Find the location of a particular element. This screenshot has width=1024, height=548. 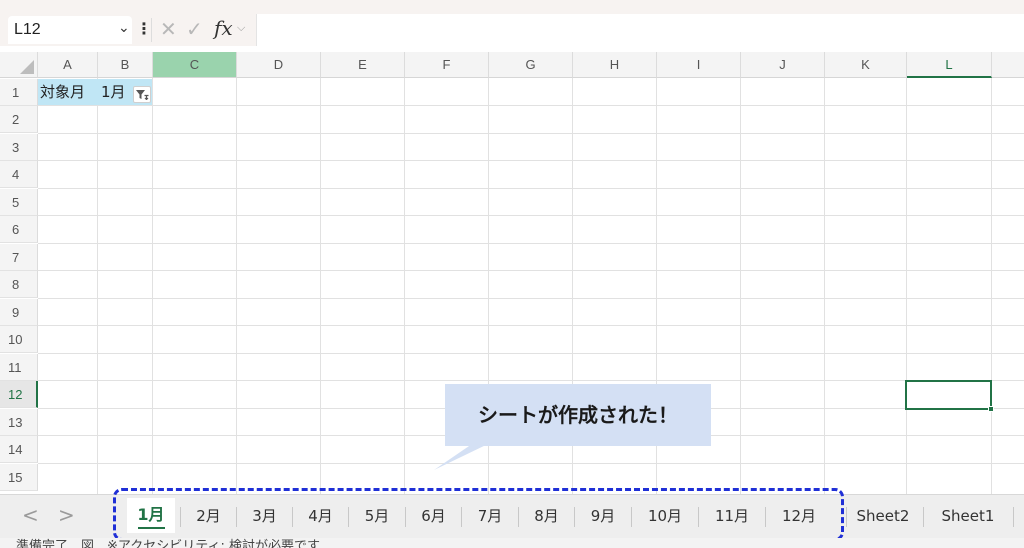

row-header-9: 9 is located at coordinates (19, 312).